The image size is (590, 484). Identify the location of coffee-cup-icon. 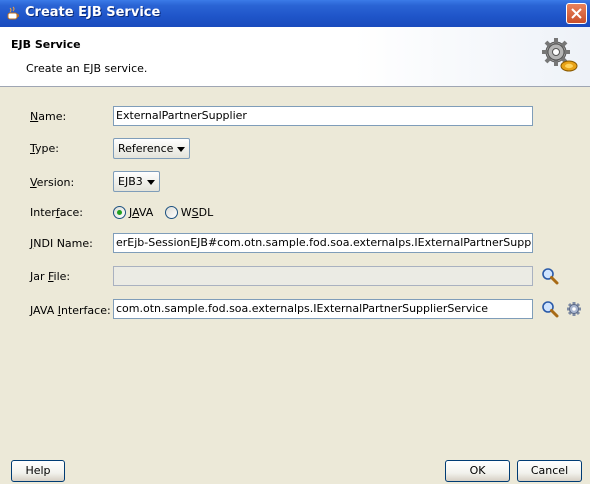
(13, 13).